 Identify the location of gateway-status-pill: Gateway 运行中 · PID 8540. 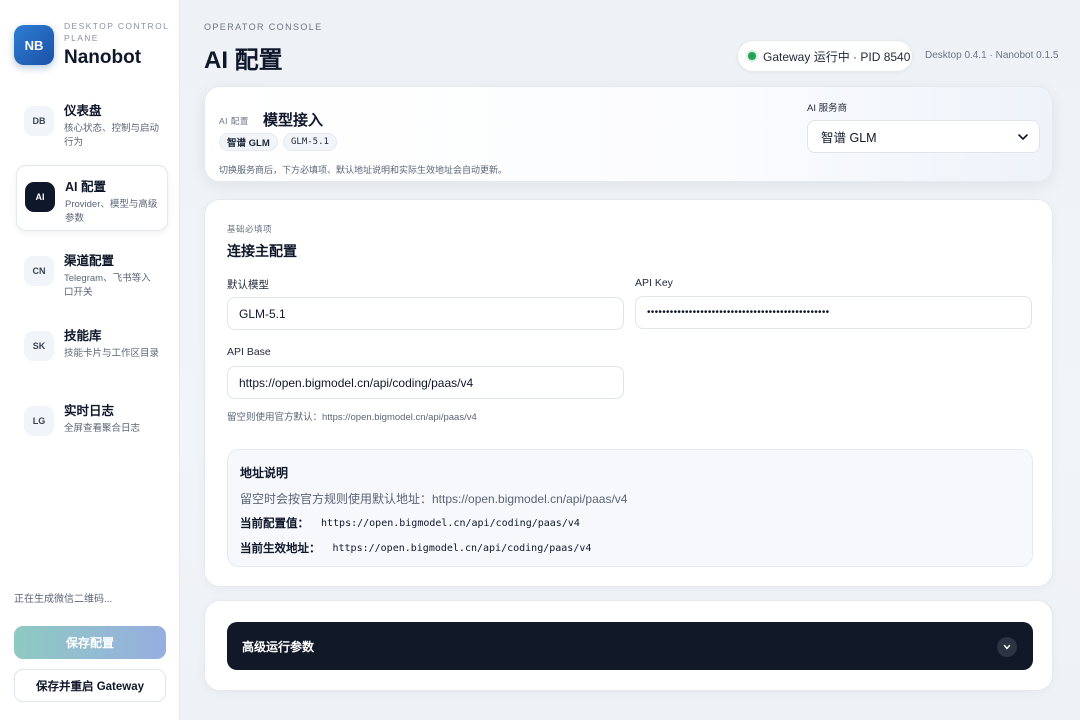
(825, 56).